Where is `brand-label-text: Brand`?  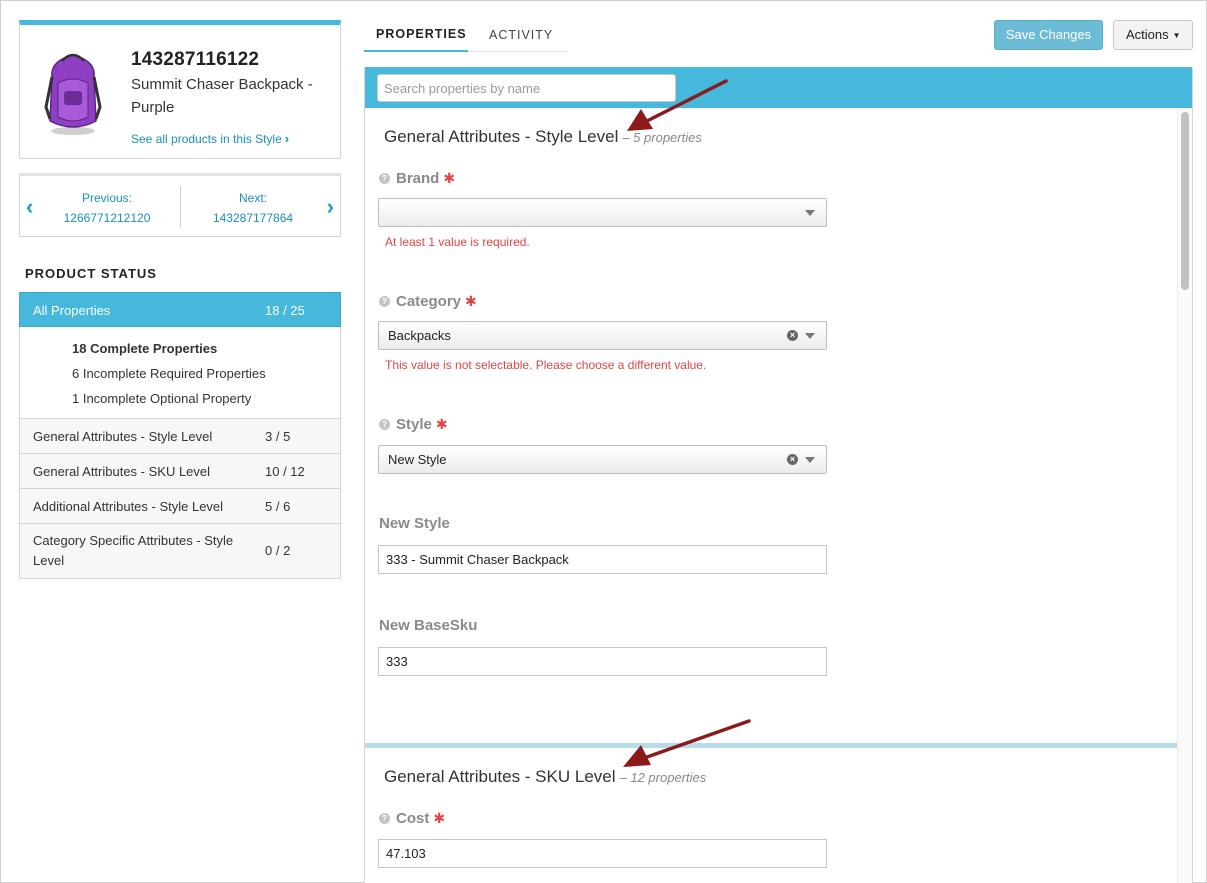
brand-label-text: Brand is located at coordinates (418, 178).